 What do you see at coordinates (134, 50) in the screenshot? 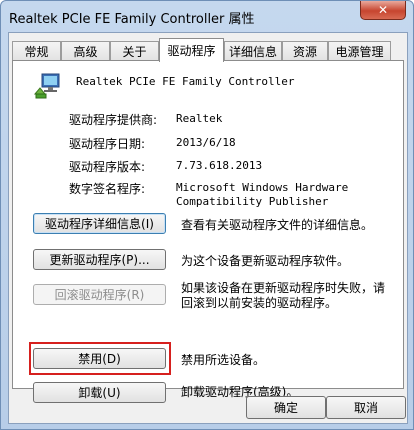
I see `tab-about: 关于` at bounding box center [134, 50].